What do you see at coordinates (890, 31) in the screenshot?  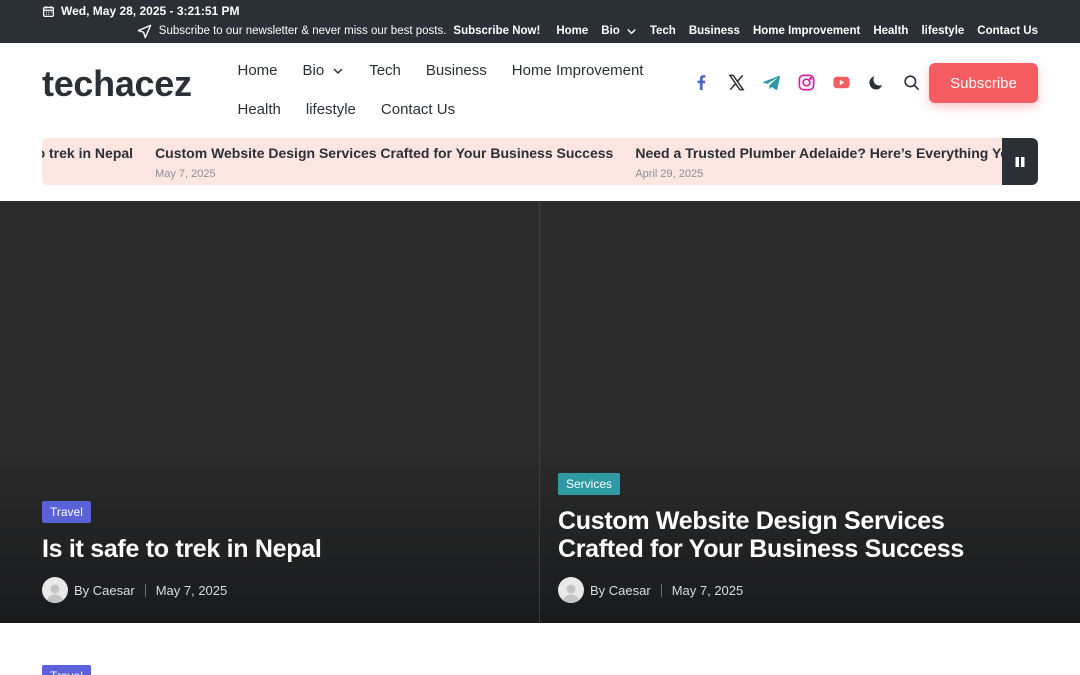 I see `top-nav-health: Health` at bounding box center [890, 31].